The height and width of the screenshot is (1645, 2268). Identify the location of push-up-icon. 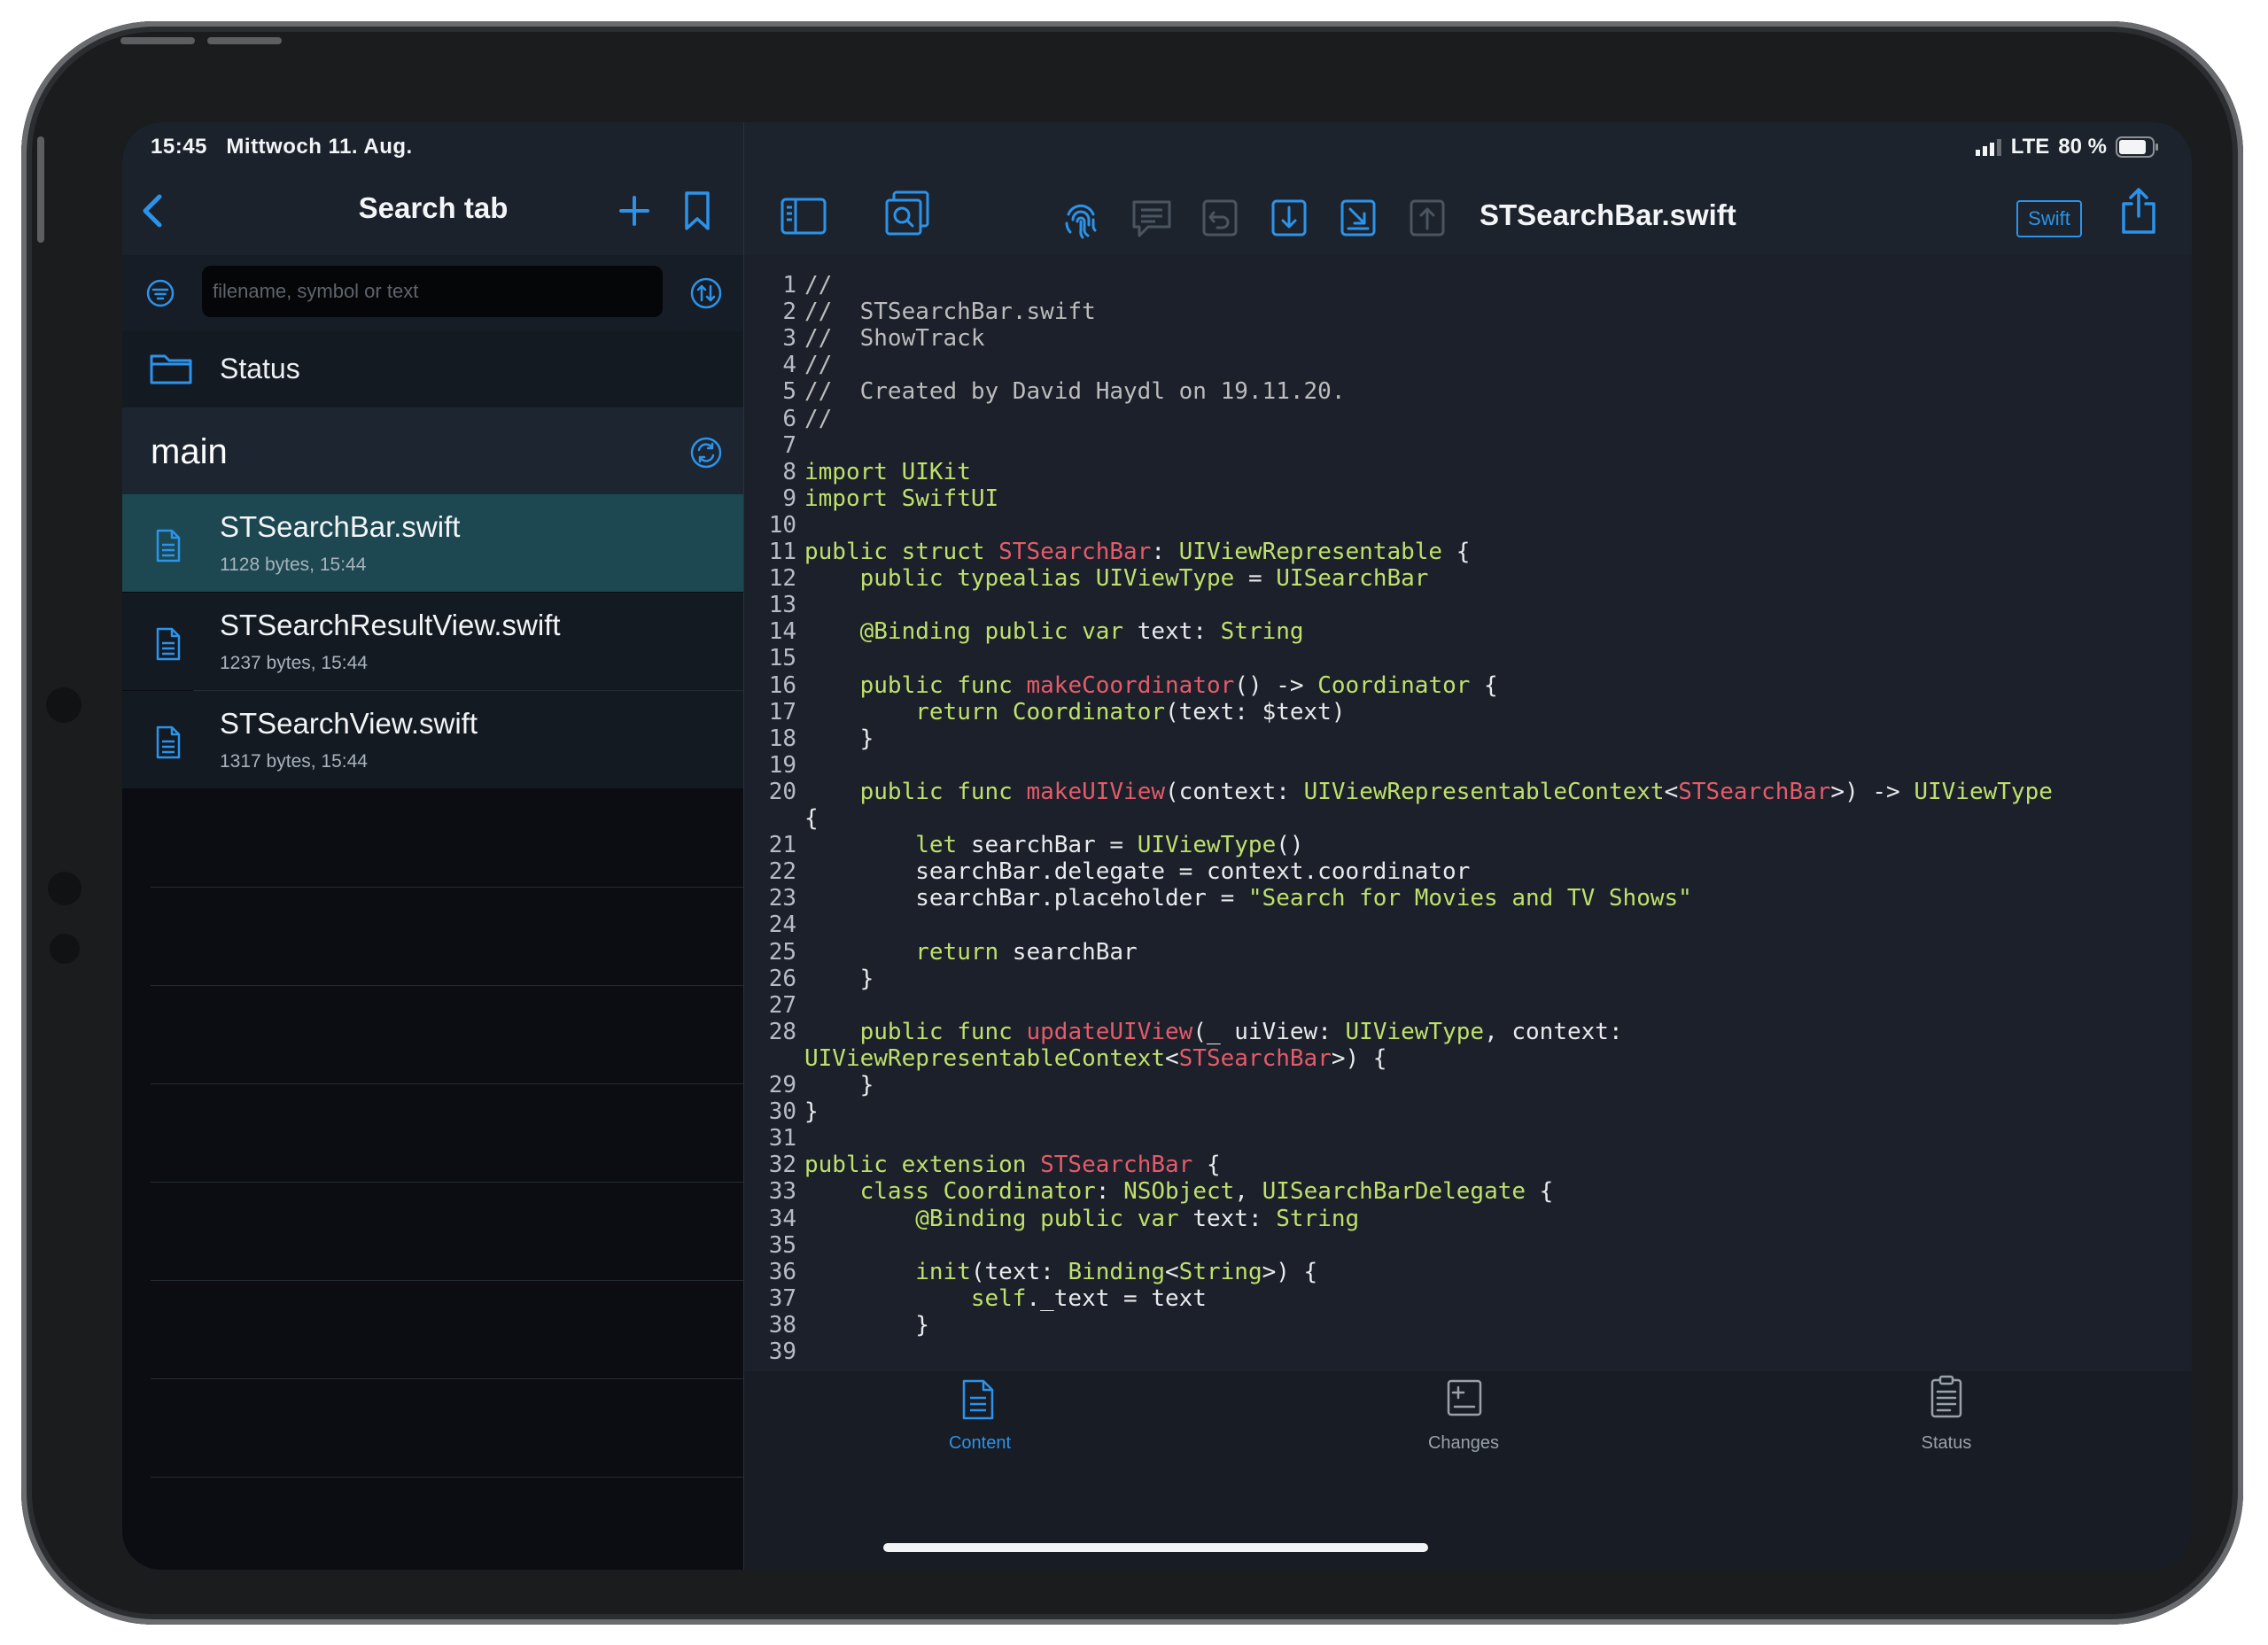
(1427, 217).